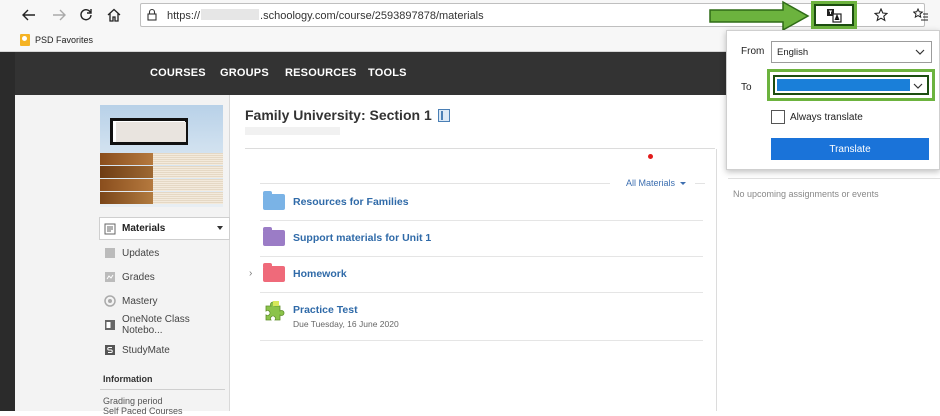 The height and width of the screenshot is (416, 940). I want to click on sidebar-item-label: Materials, so click(144, 228).